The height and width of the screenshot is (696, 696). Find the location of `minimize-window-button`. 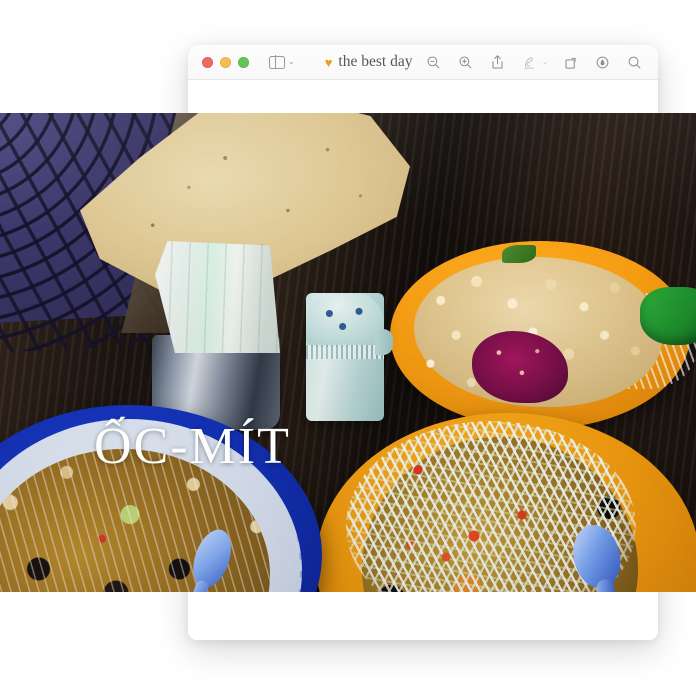

minimize-window-button is located at coordinates (225, 62).